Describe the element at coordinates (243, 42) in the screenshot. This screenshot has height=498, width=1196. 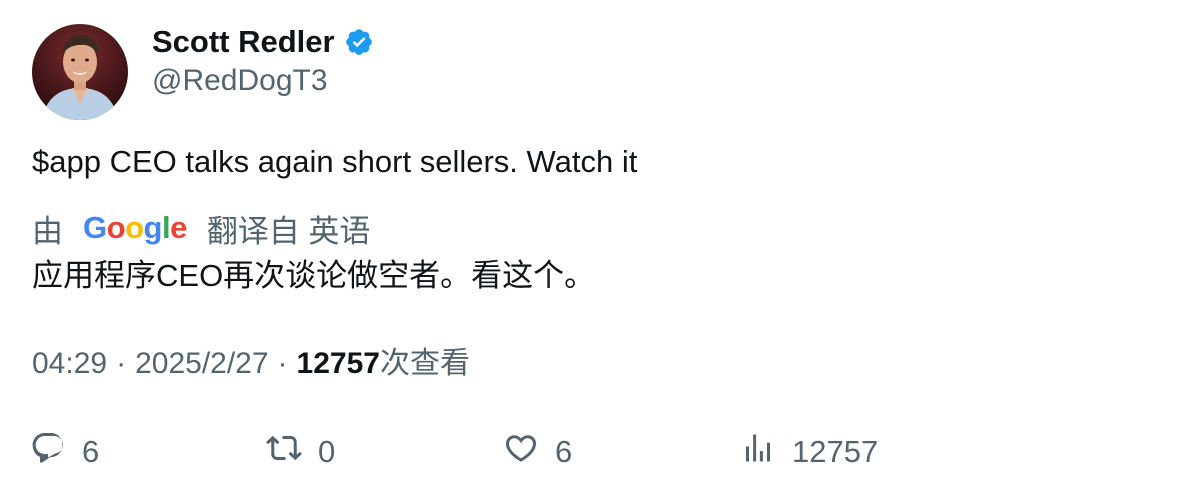
I see `author-display-name: Scott Redler` at that location.